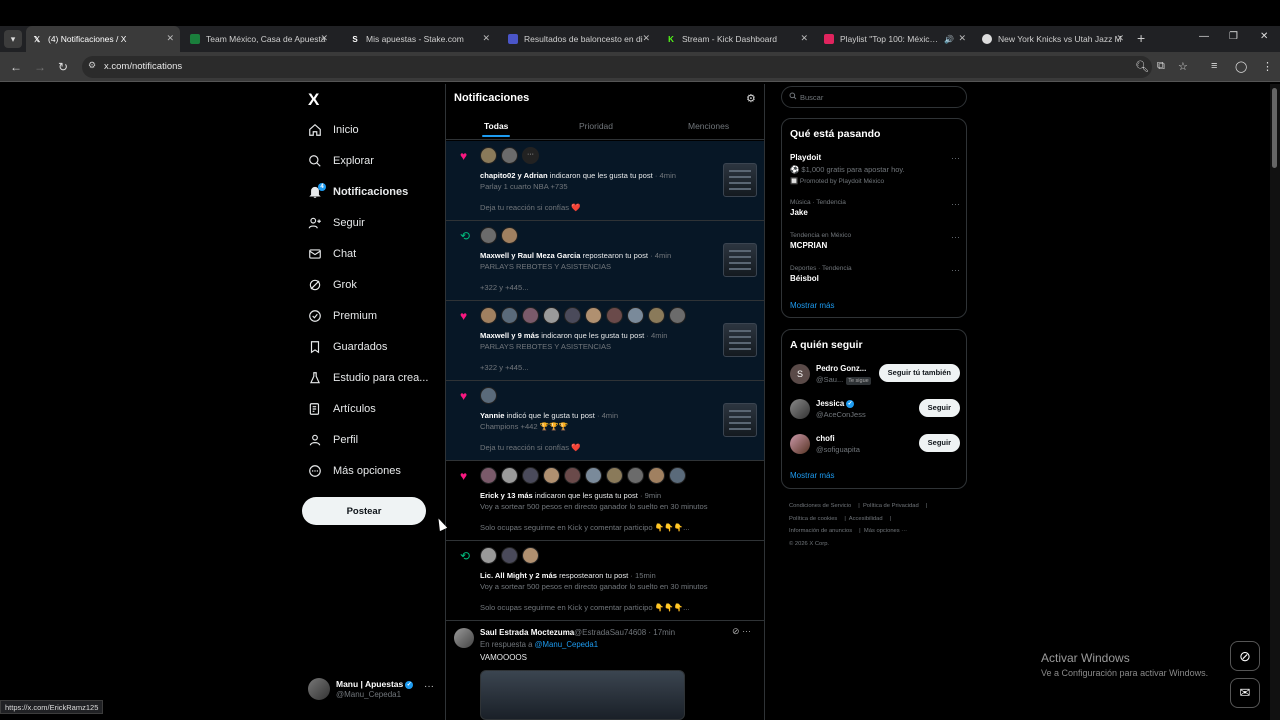 The width and height of the screenshot is (1280, 720). Describe the element at coordinates (949, 39) in the screenshot. I see `speaker-icon: 🔊` at that location.